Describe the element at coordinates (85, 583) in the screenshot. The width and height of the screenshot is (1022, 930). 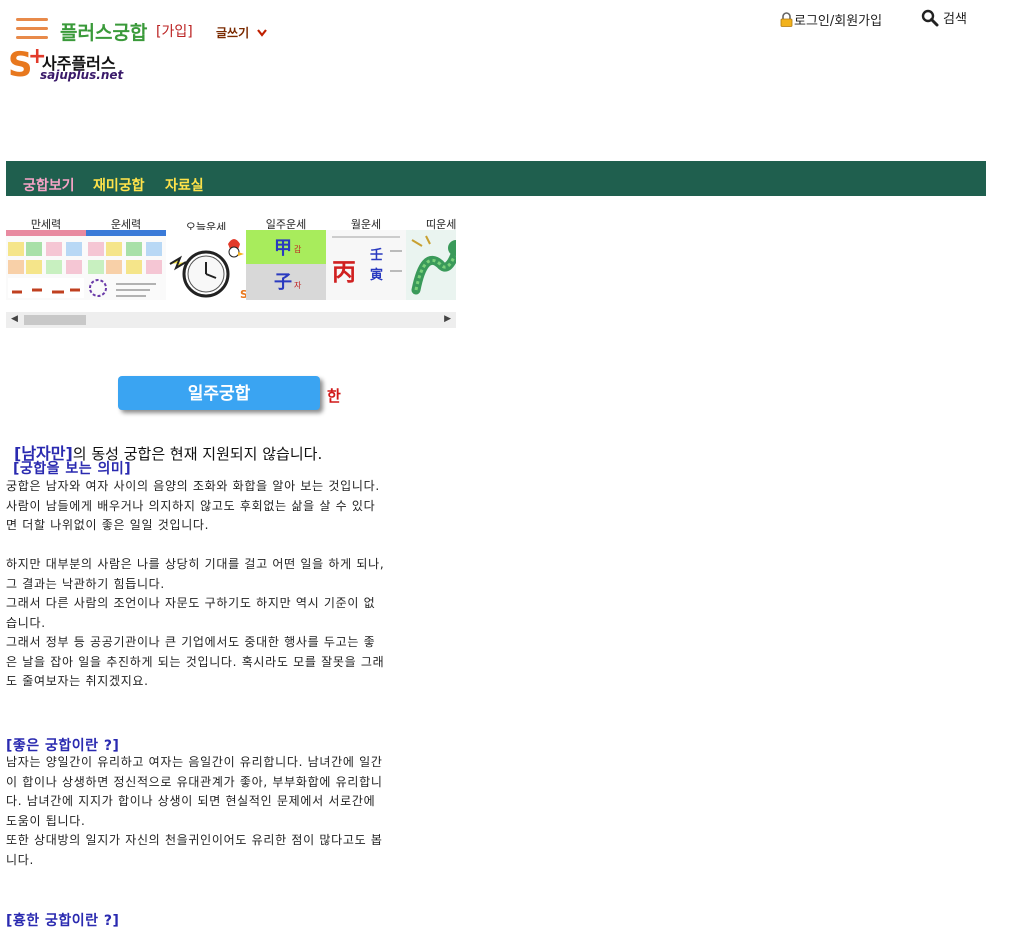
I see `paragraph-line: 그 결과는 낙관하기 힘듭니다.` at that location.